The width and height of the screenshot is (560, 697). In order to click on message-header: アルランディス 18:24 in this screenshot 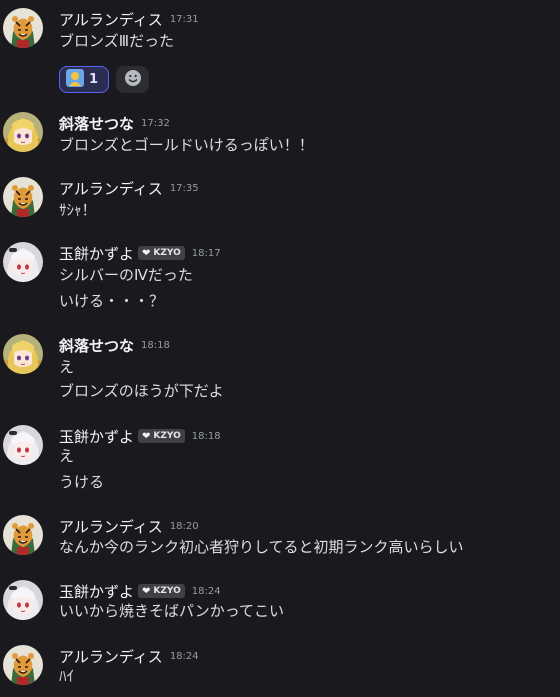, I will do `click(129, 656)`.